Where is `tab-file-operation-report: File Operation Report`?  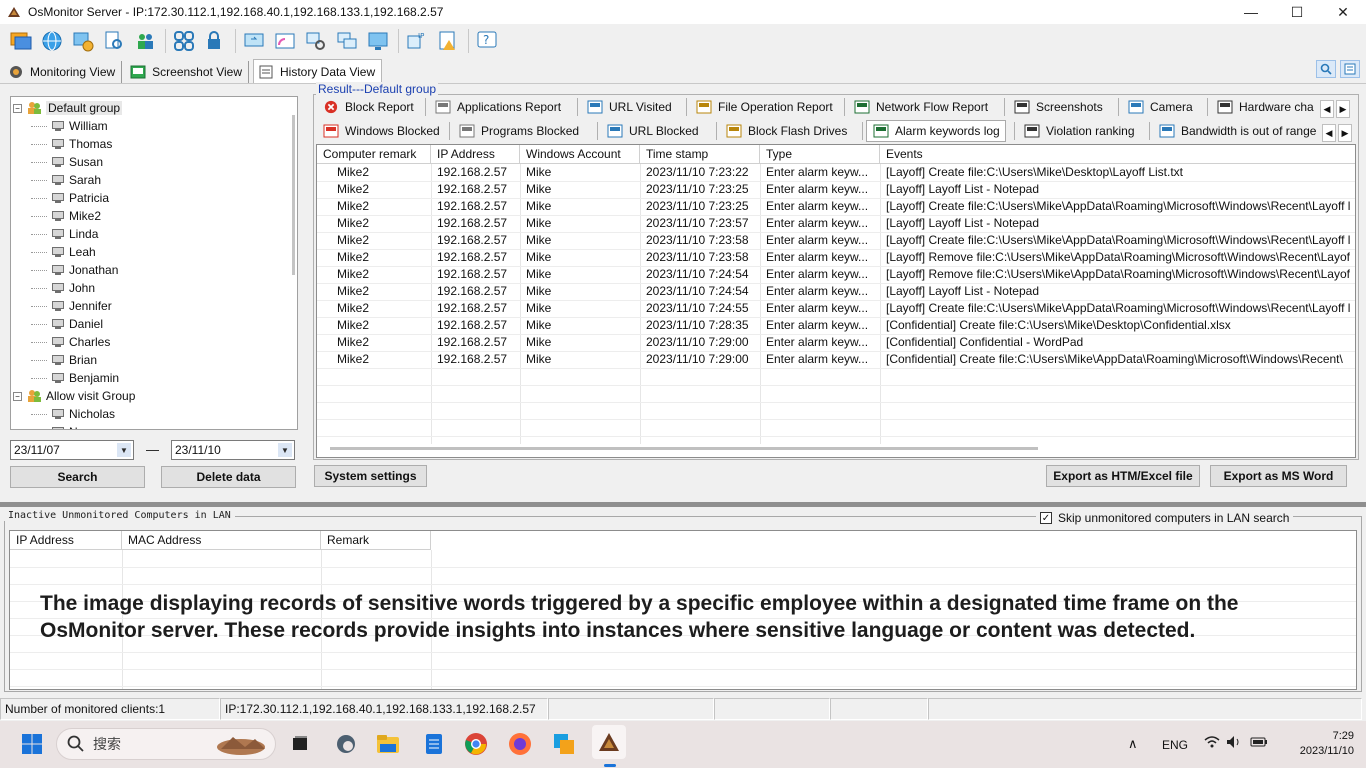
tab-file-operation-report: File Operation Report is located at coordinates (765, 107).